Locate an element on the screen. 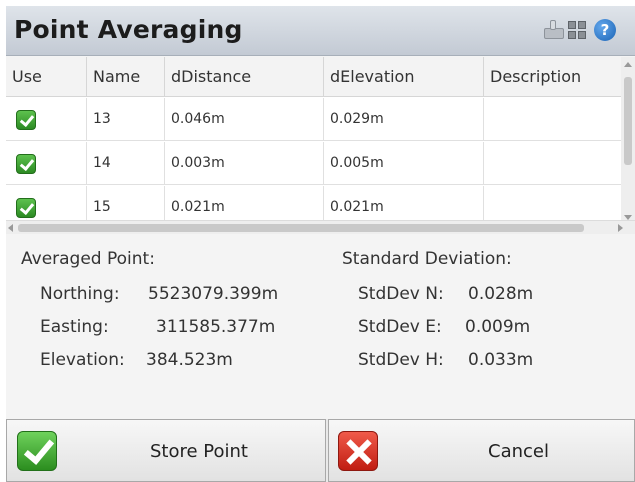  averaged-point-heading: Averaged Point: is located at coordinates (88, 259).